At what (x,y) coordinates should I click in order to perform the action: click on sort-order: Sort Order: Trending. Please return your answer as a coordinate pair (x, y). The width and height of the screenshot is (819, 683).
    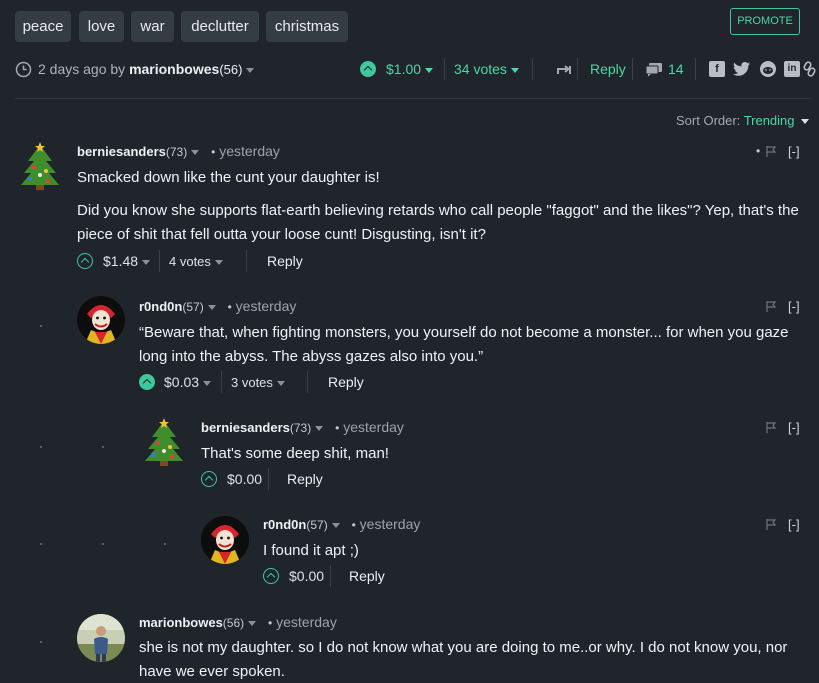
    Looking at the image, I should click on (742, 120).